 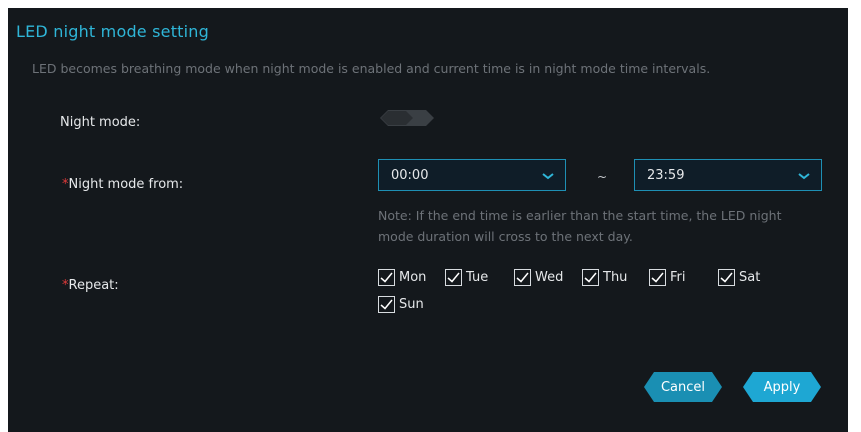 I want to click on night-mode-toggle, so click(x=407, y=118).